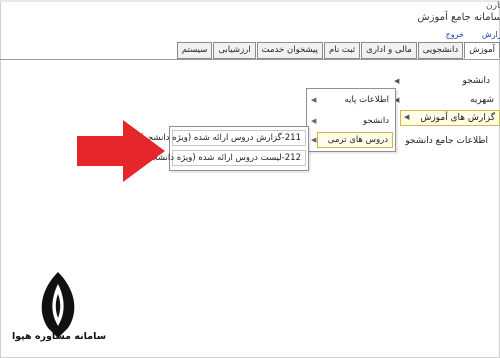 The image size is (500, 358). Describe the element at coordinates (250, 1) in the screenshot. I see `header-top-bar` at that location.